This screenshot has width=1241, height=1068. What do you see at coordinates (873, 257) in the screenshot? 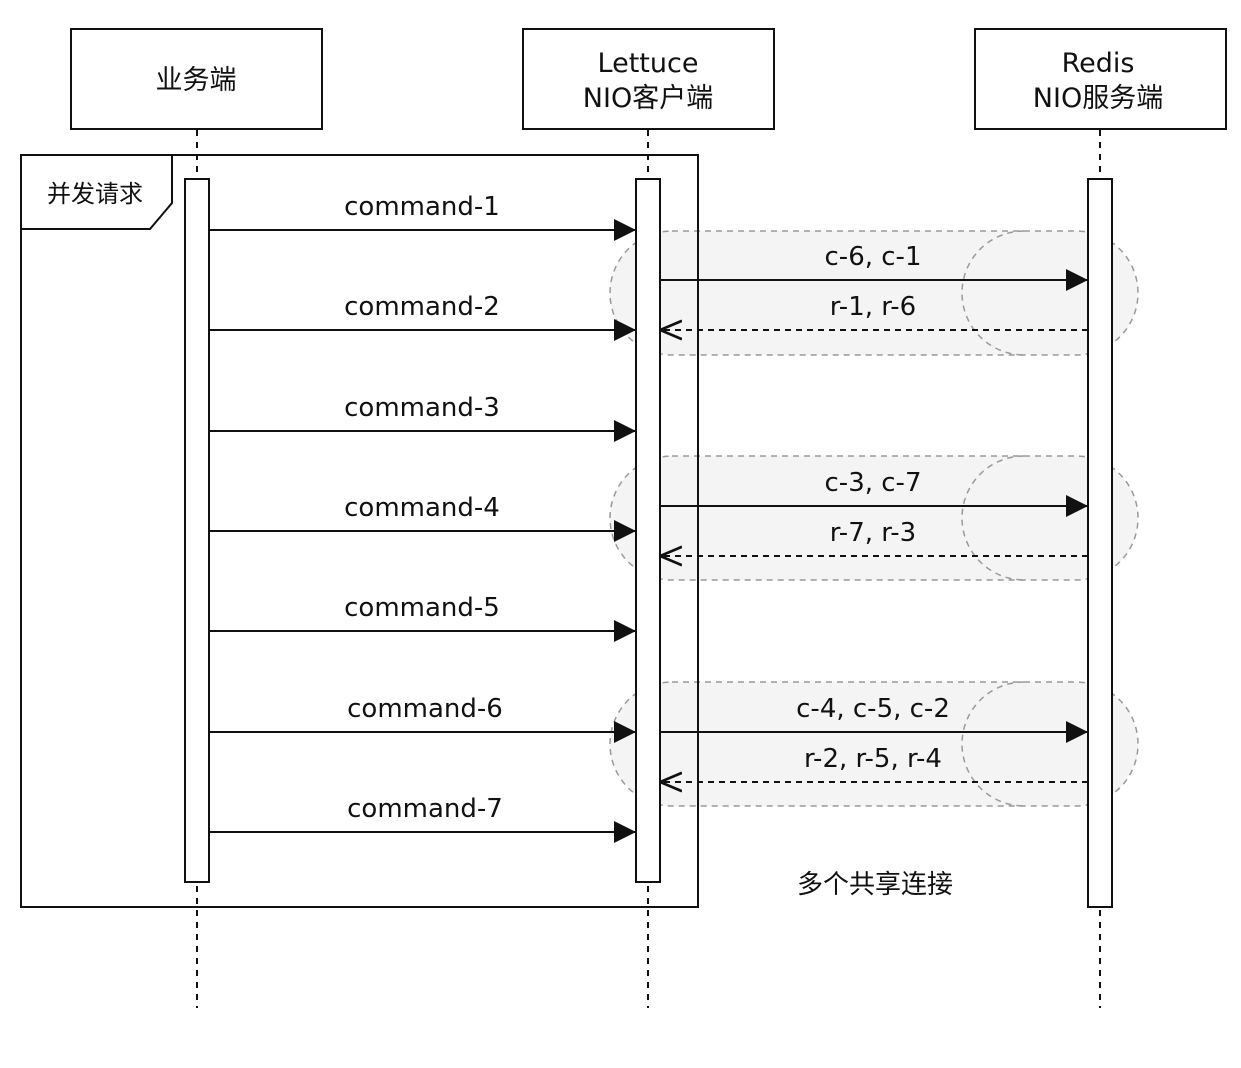
I see `request-label: c-6, c-1` at bounding box center [873, 257].